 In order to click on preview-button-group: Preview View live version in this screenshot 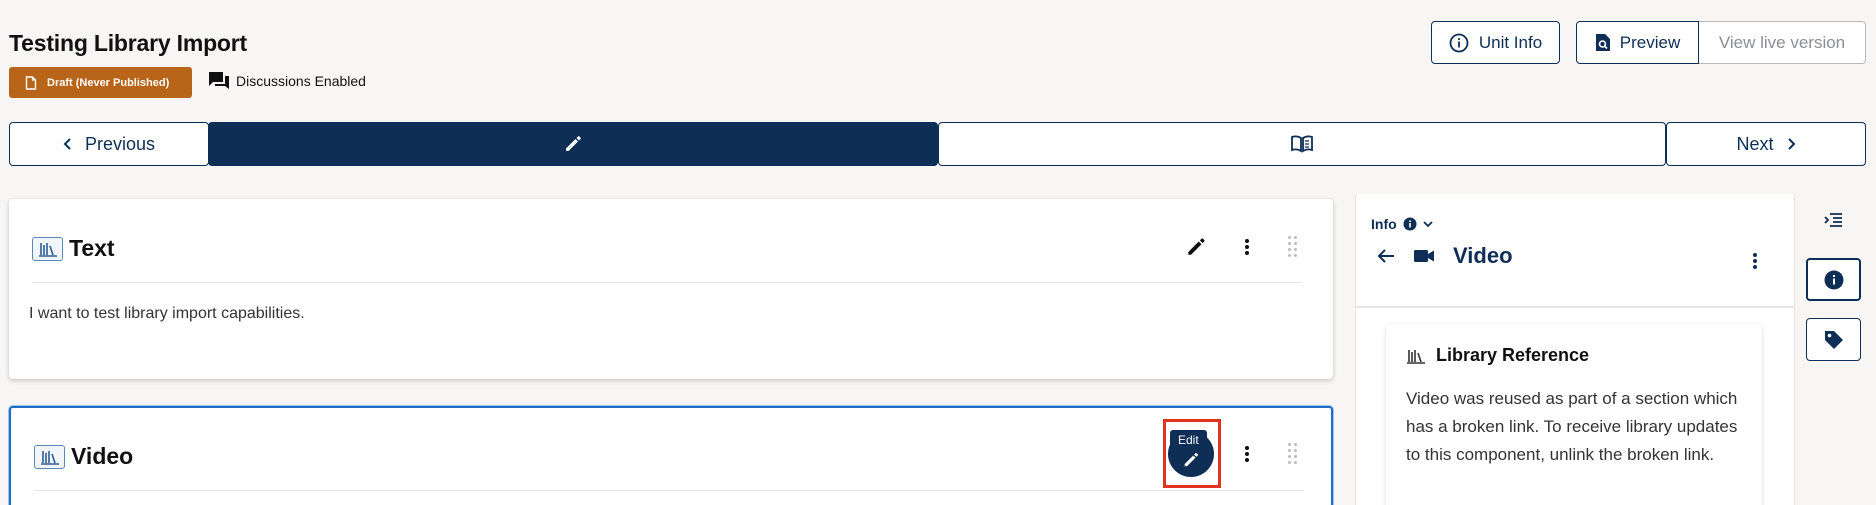, I will do `click(1721, 42)`.